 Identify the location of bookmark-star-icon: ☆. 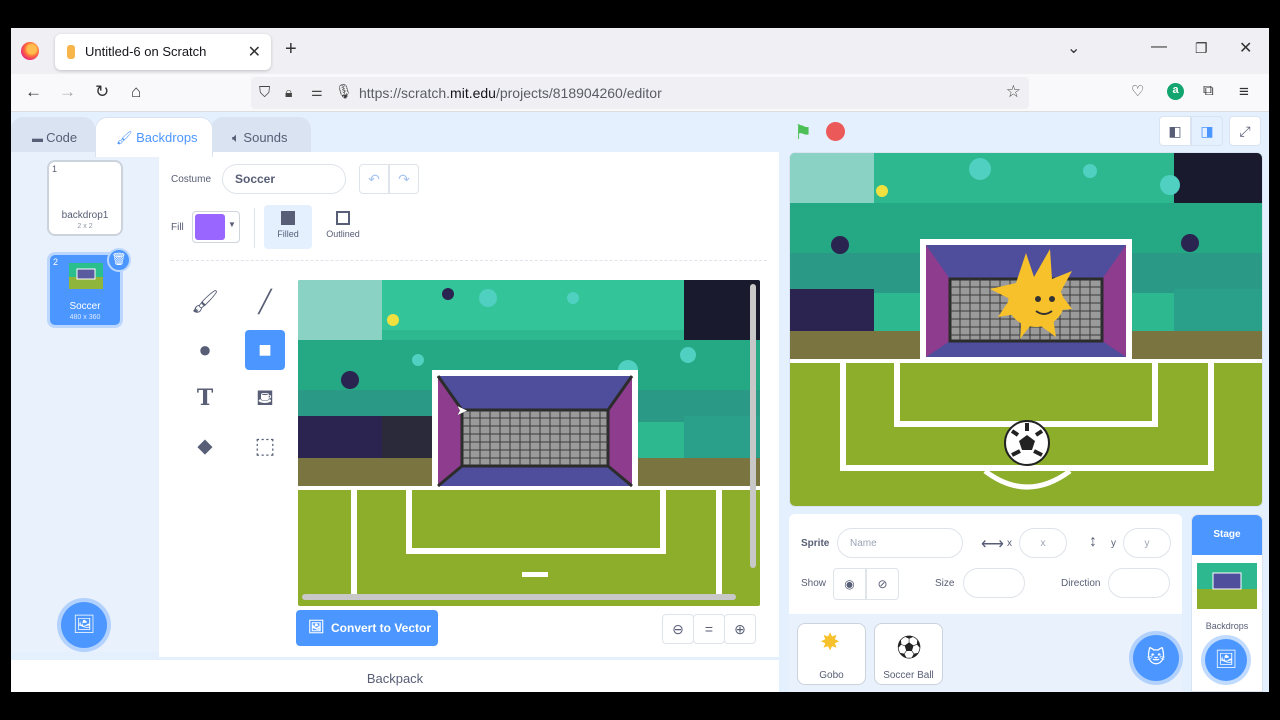
(1013, 92).